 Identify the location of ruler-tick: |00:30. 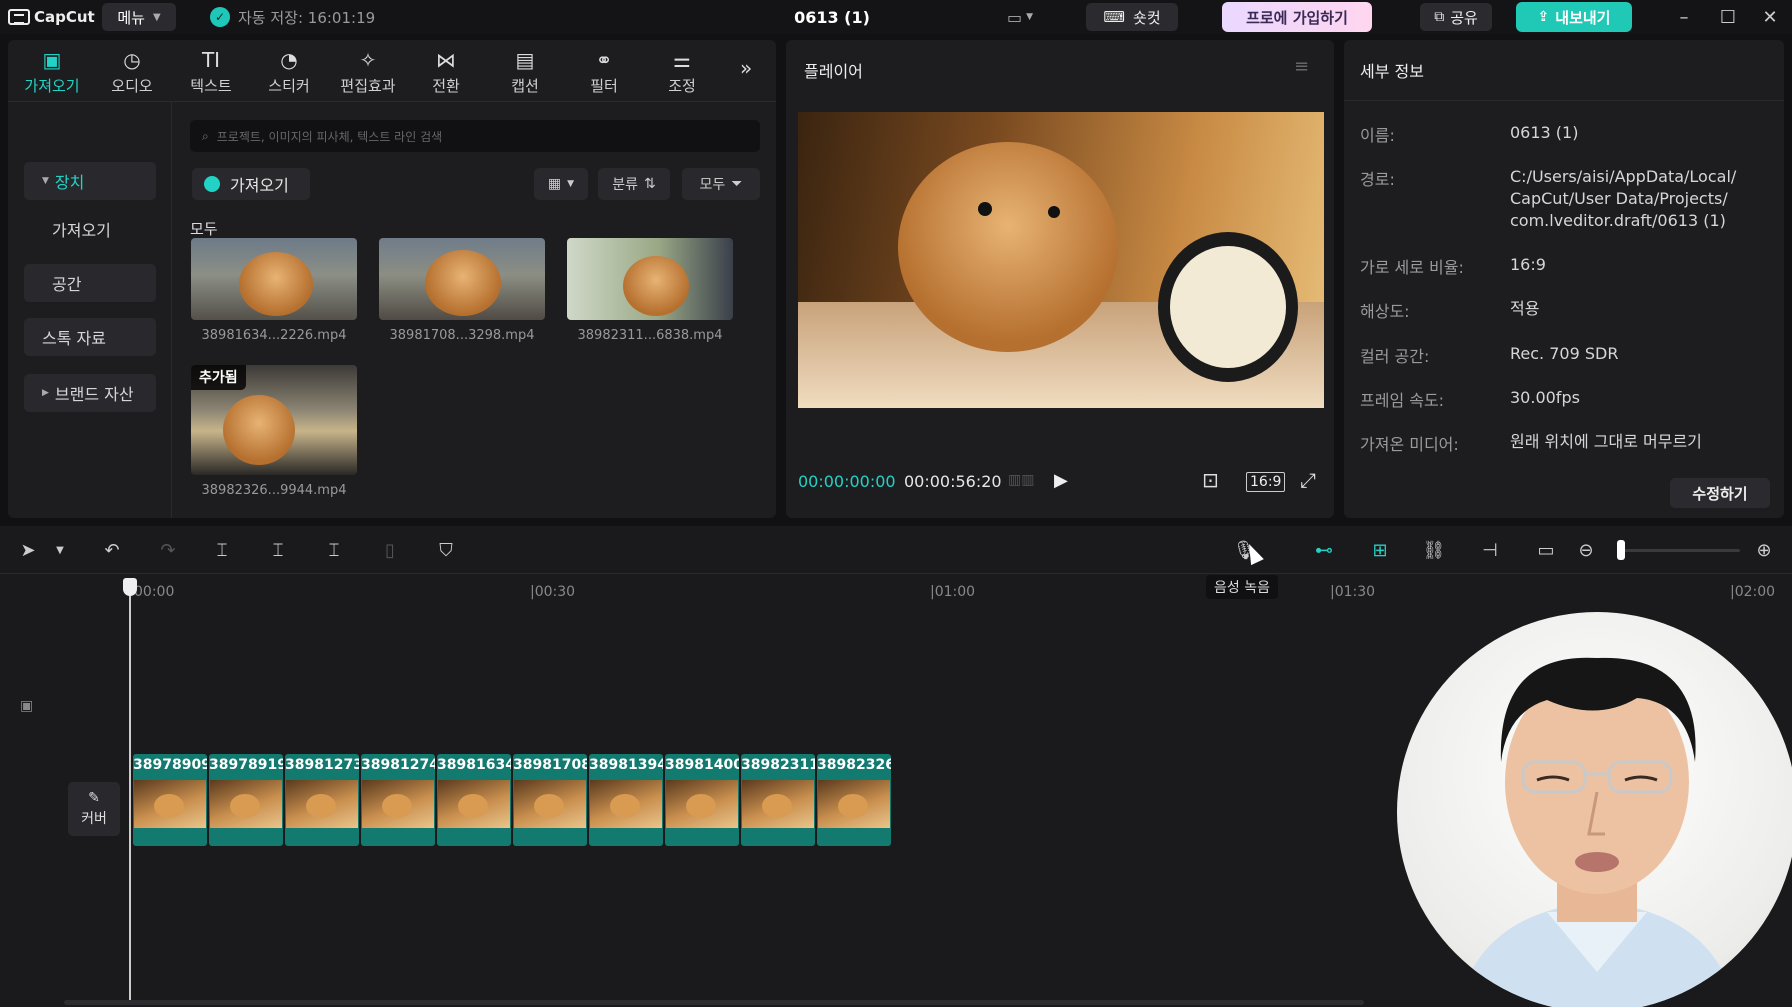
(553, 592).